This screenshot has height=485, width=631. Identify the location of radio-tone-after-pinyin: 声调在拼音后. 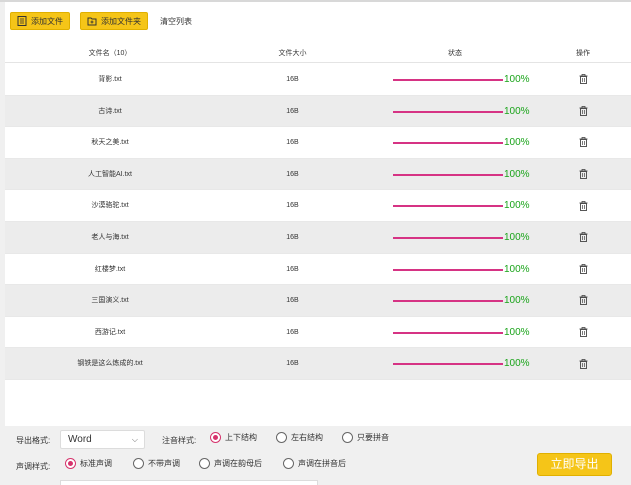
(314, 463).